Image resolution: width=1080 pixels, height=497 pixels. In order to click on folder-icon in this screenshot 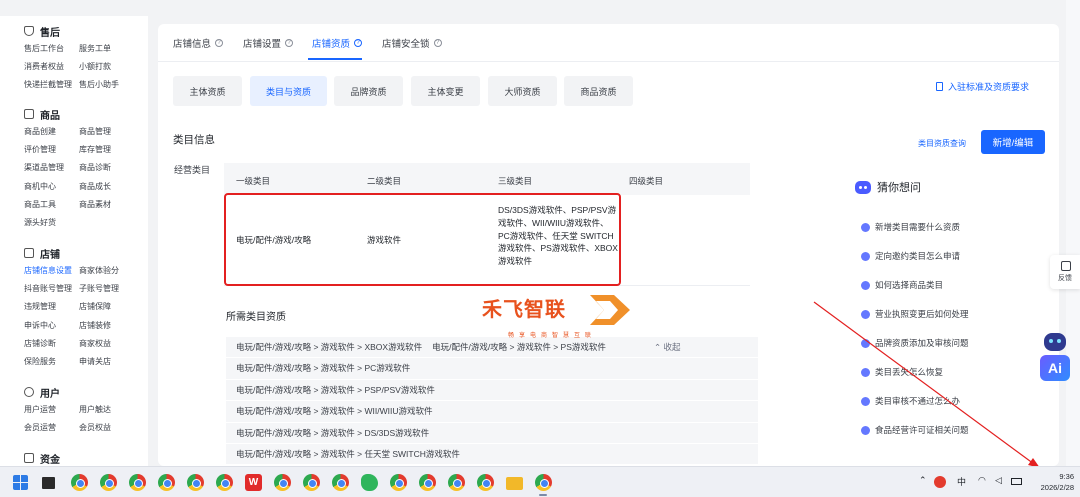, I will do `click(514, 483)`.